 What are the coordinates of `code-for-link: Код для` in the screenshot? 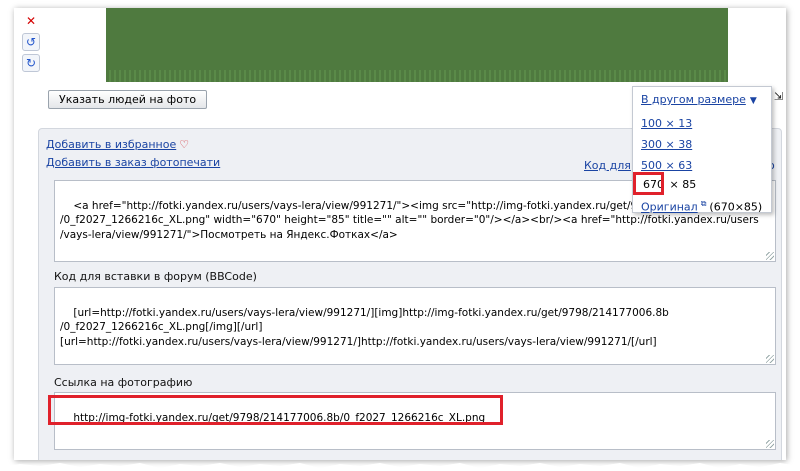 It's located at (607, 165).